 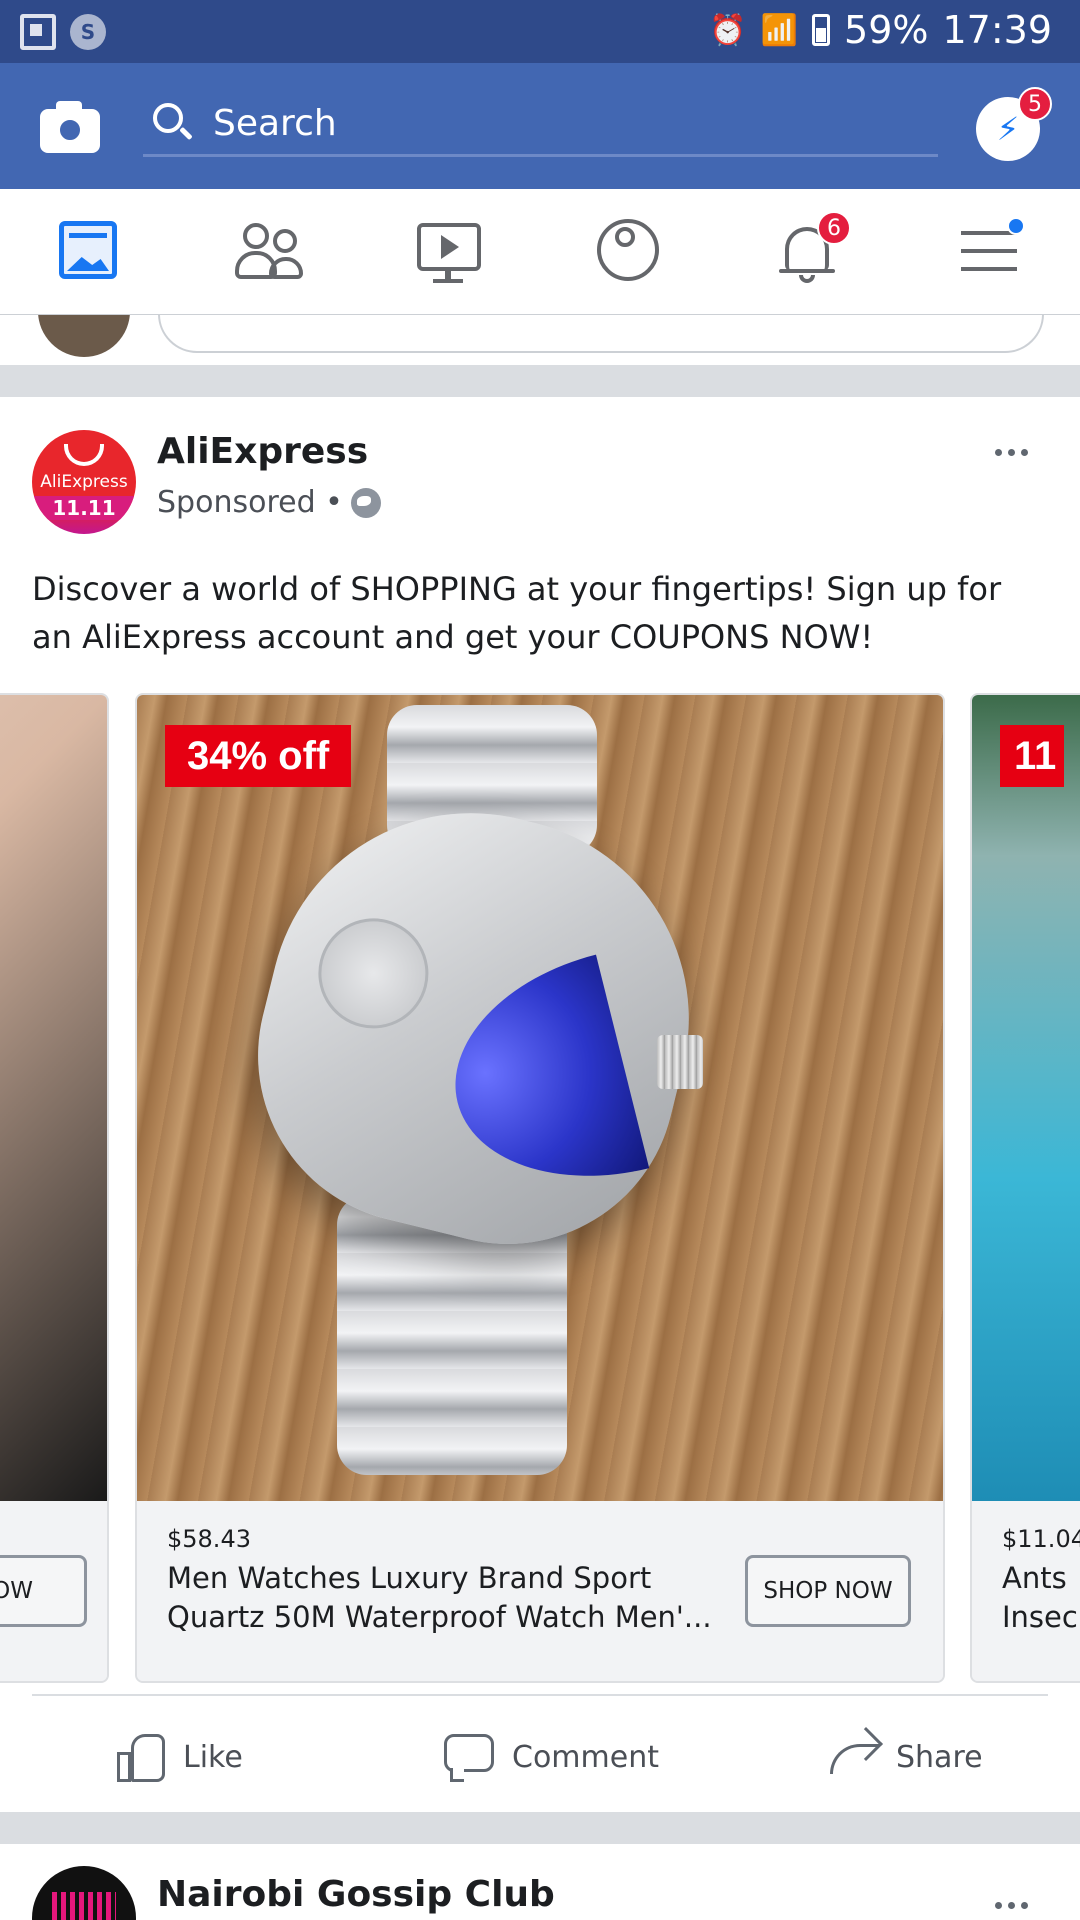 What do you see at coordinates (84, 508) in the screenshot?
I see `avatar-sale: 11.11` at bounding box center [84, 508].